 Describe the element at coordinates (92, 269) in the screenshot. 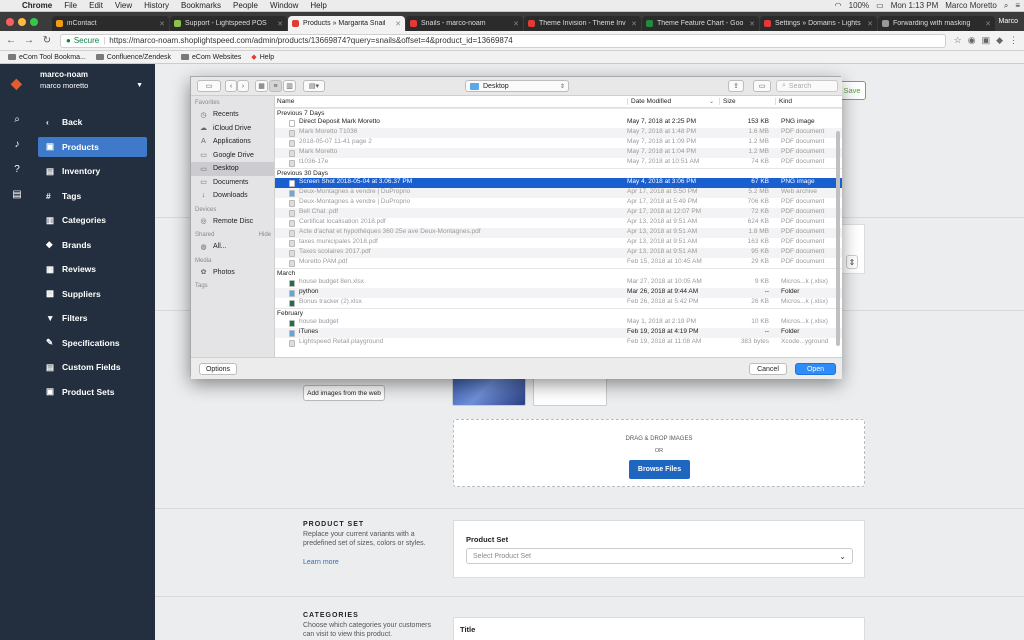

I see `sidebar-item-reviews: ▦ Reviews` at that location.